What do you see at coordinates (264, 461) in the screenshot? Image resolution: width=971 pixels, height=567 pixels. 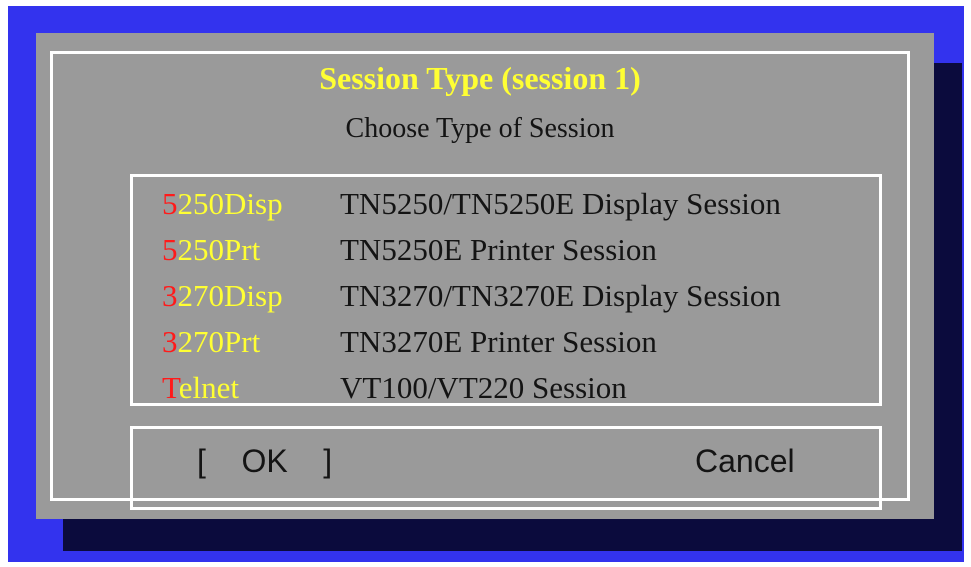 I see `ok-button: [ OK ]` at bounding box center [264, 461].